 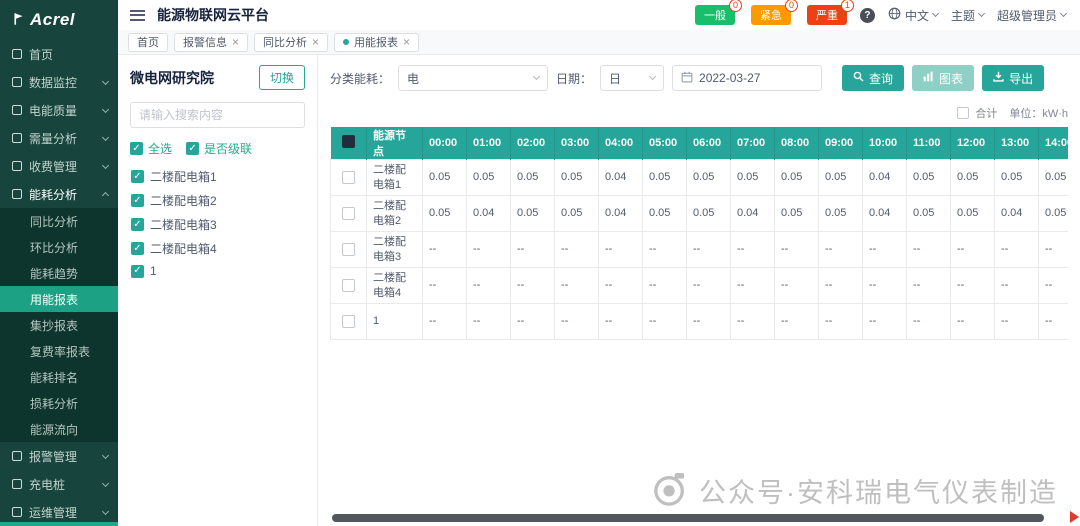 What do you see at coordinates (914, 15) in the screenshot?
I see `language-selector: 中文` at bounding box center [914, 15].